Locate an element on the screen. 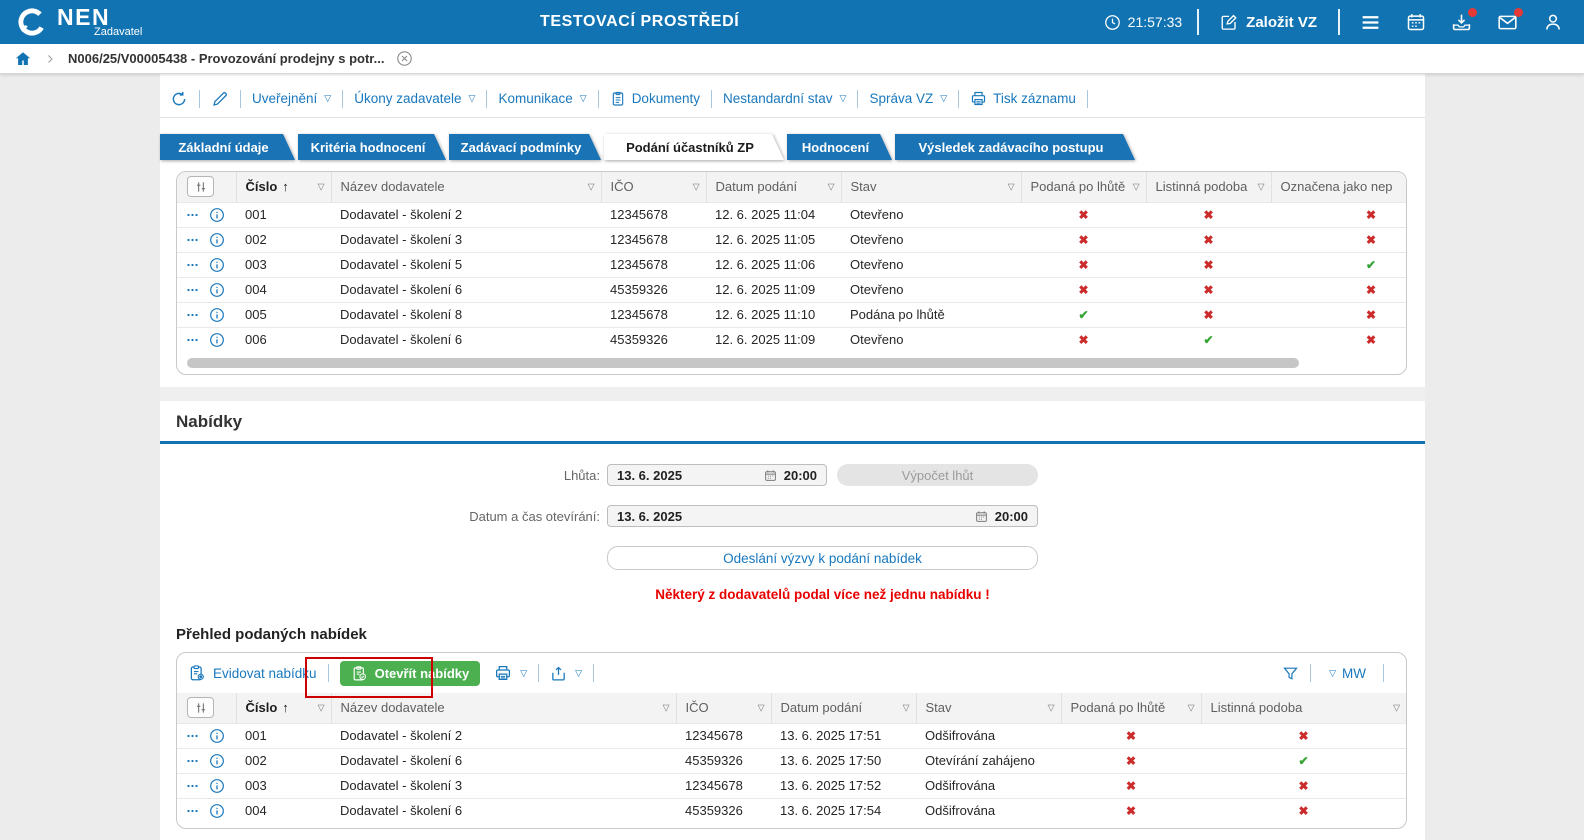 The height and width of the screenshot is (840, 1584). tab-5: Hodnocení is located at coordinates (839, 147).